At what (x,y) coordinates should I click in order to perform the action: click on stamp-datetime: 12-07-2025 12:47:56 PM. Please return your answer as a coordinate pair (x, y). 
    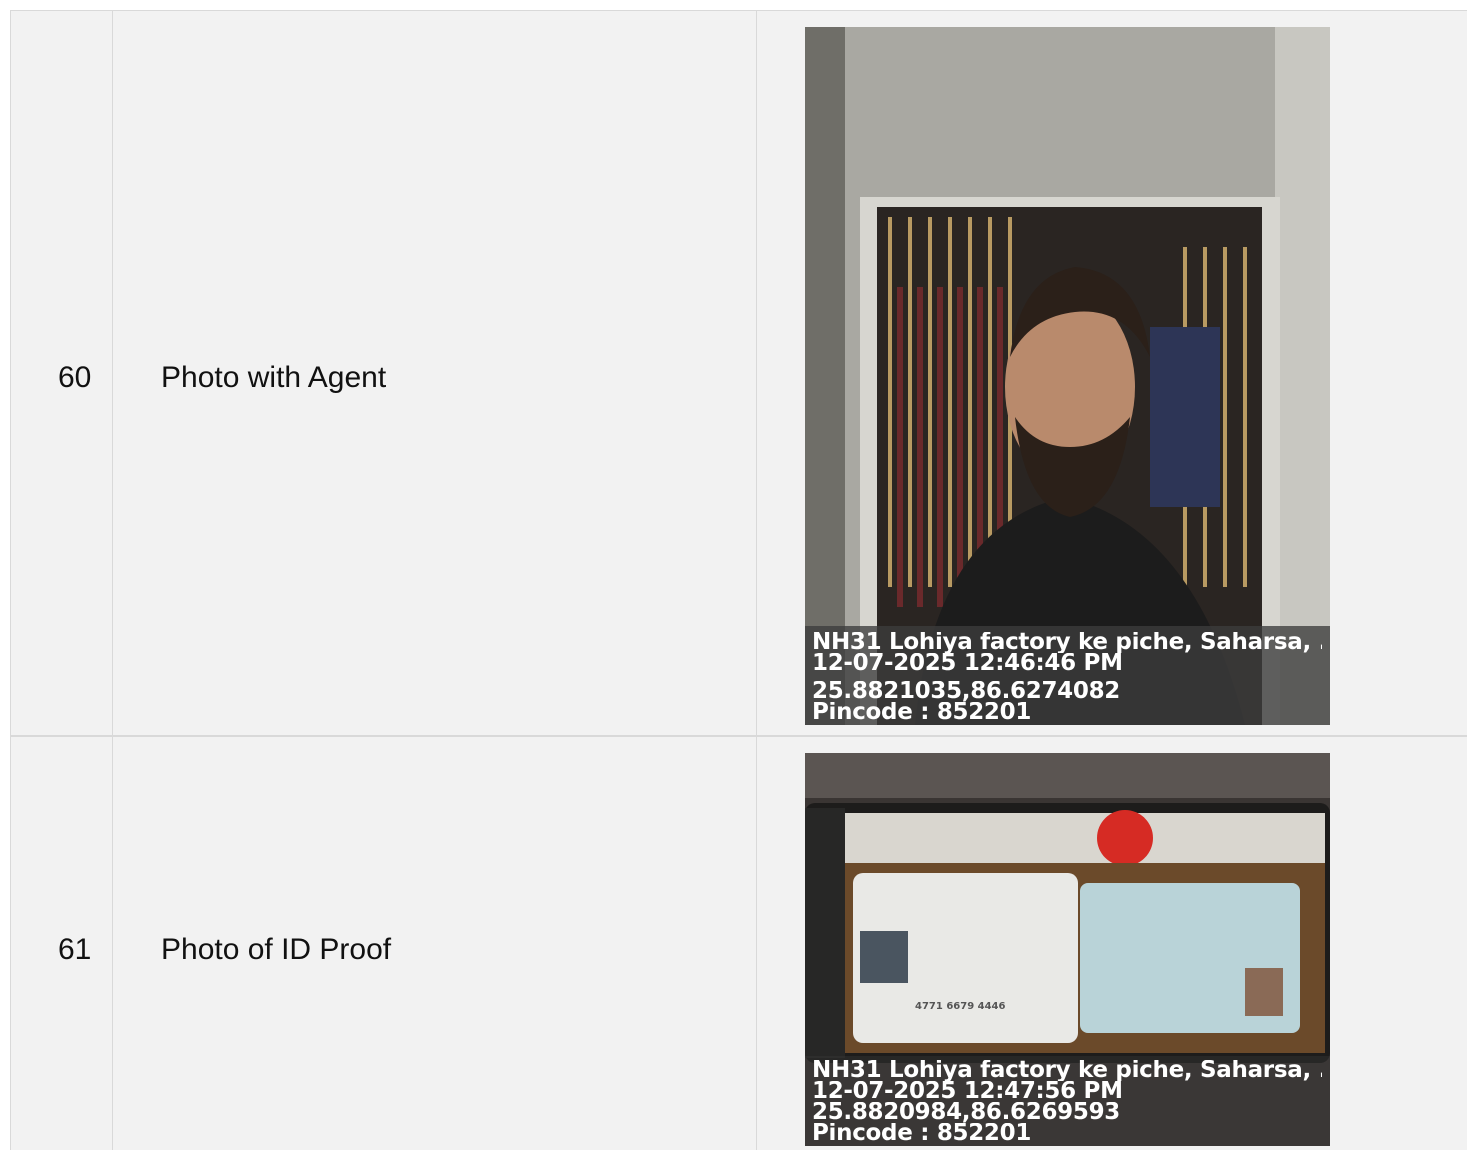
    Looking at the image, I should click on (967, 1091).